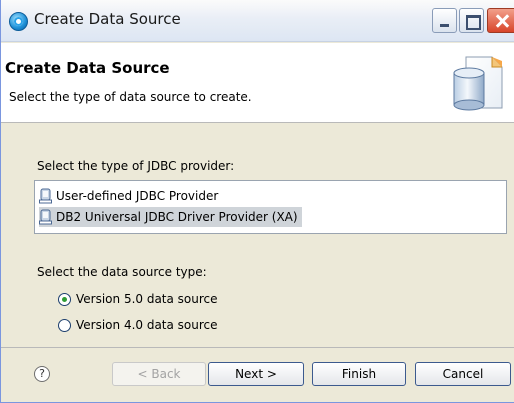  What do you see at coordinates (42, 374) in the screenshot?
I see `help-icon: ?` at bounding box center [42, 374].